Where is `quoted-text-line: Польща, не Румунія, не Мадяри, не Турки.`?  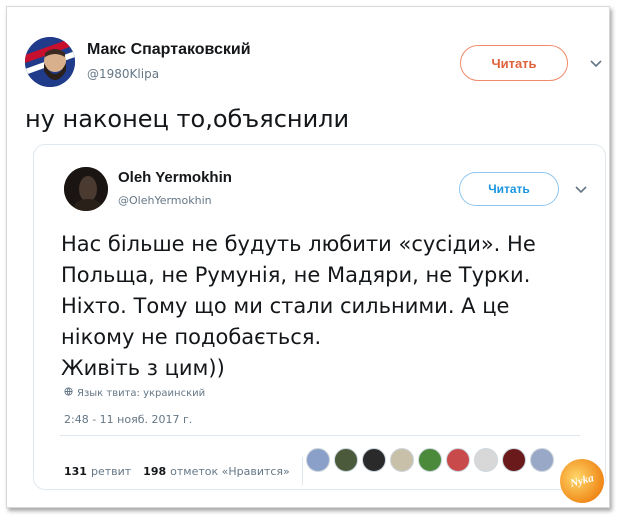
quoted-text-line: Польща, не Румунія, не Мадяри, не Турки. is located at coordinates (296, 275).